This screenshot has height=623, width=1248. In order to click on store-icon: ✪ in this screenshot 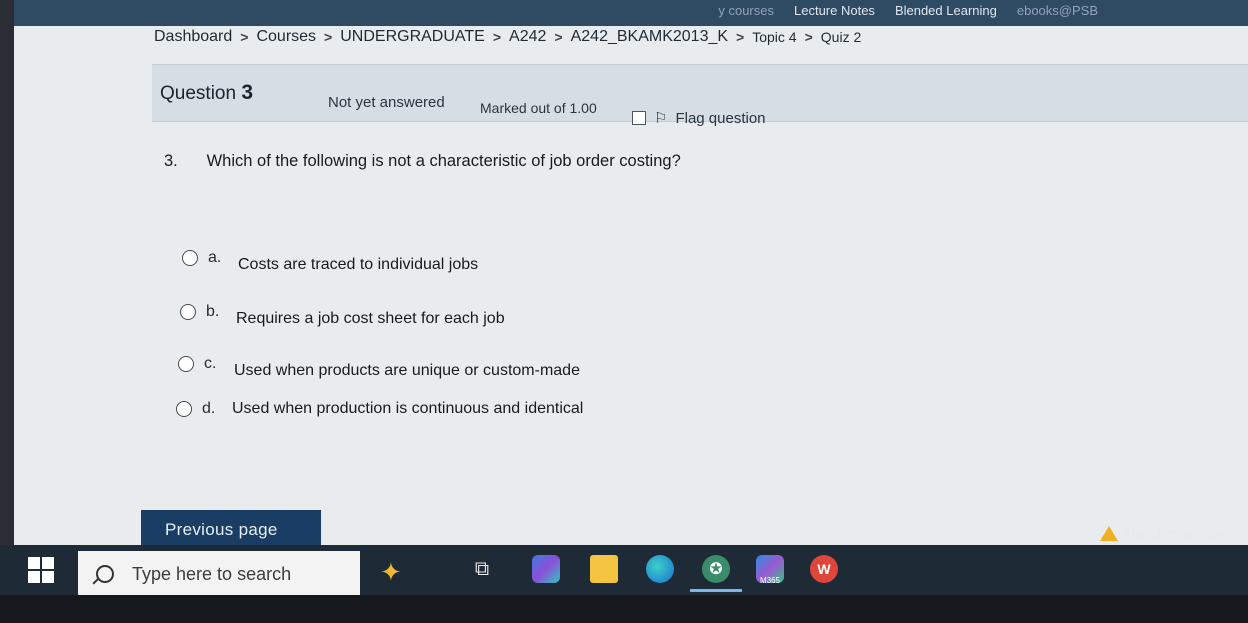, I will do `click(716, 569)`.